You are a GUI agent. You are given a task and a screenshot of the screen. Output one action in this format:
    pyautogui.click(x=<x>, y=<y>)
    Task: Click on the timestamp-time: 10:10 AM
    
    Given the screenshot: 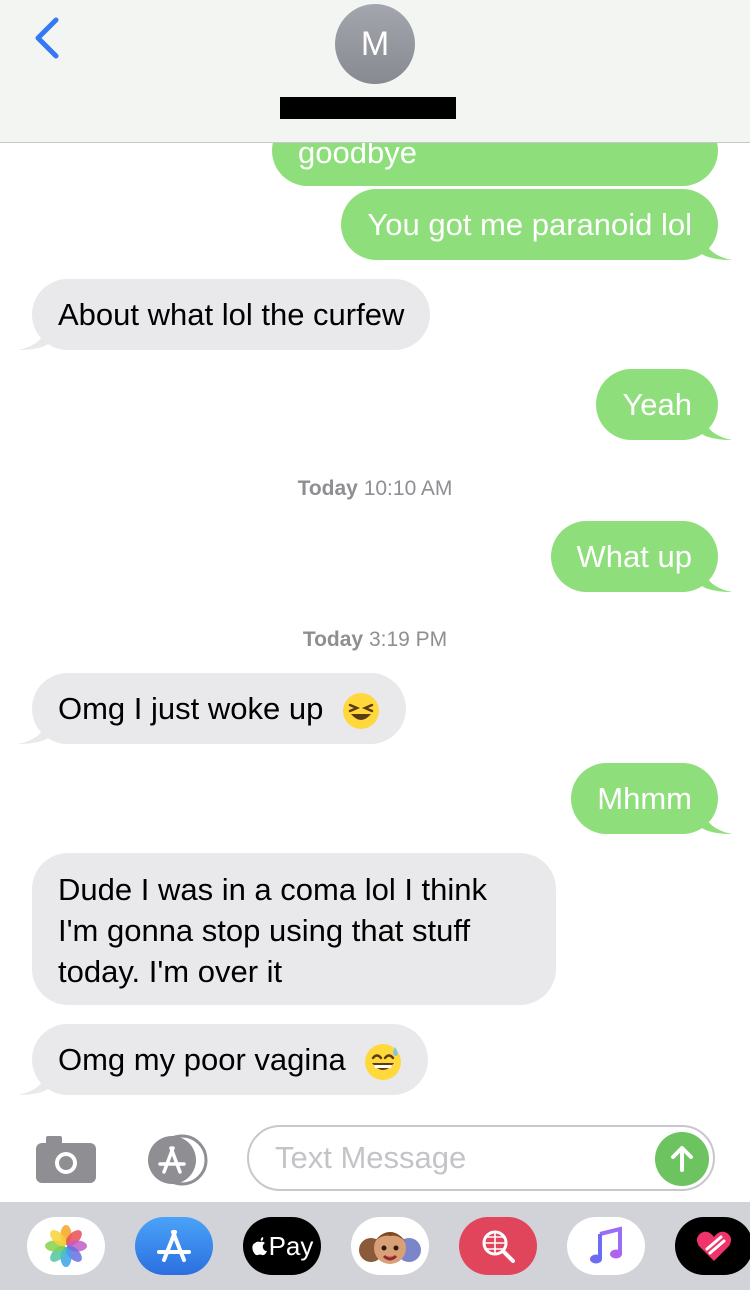 What is the action you would take?
    pyautogui.click(x=408, y=488)
    